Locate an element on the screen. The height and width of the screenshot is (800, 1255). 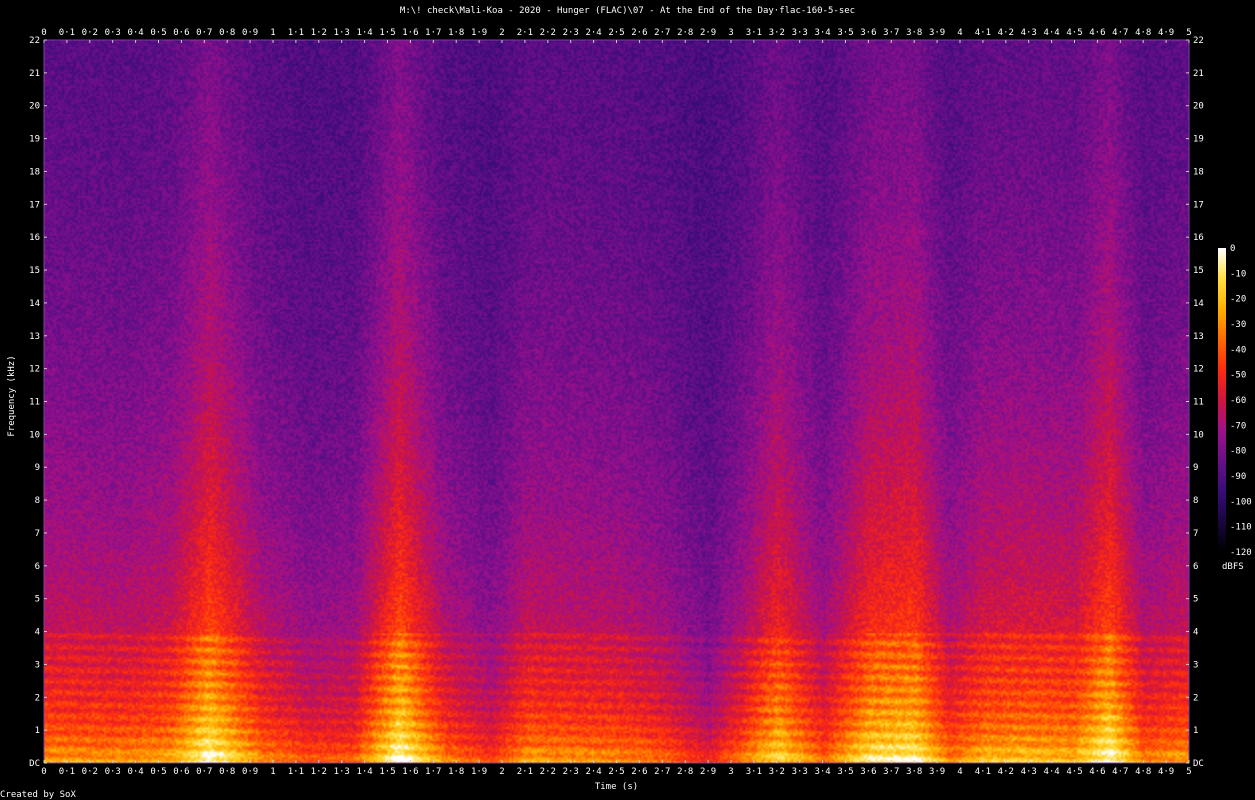
y-tick-label-left: 22 is located at coordinates (34, 41).